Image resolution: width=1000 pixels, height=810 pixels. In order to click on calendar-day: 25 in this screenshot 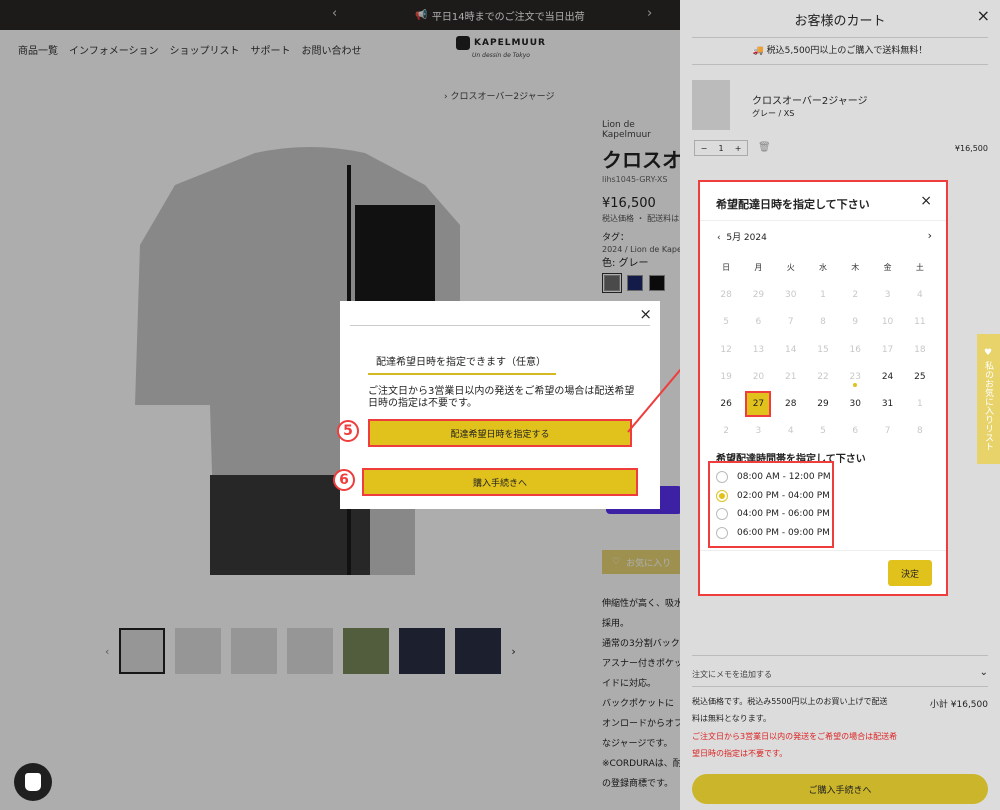, I will do `click(920, 376)`.